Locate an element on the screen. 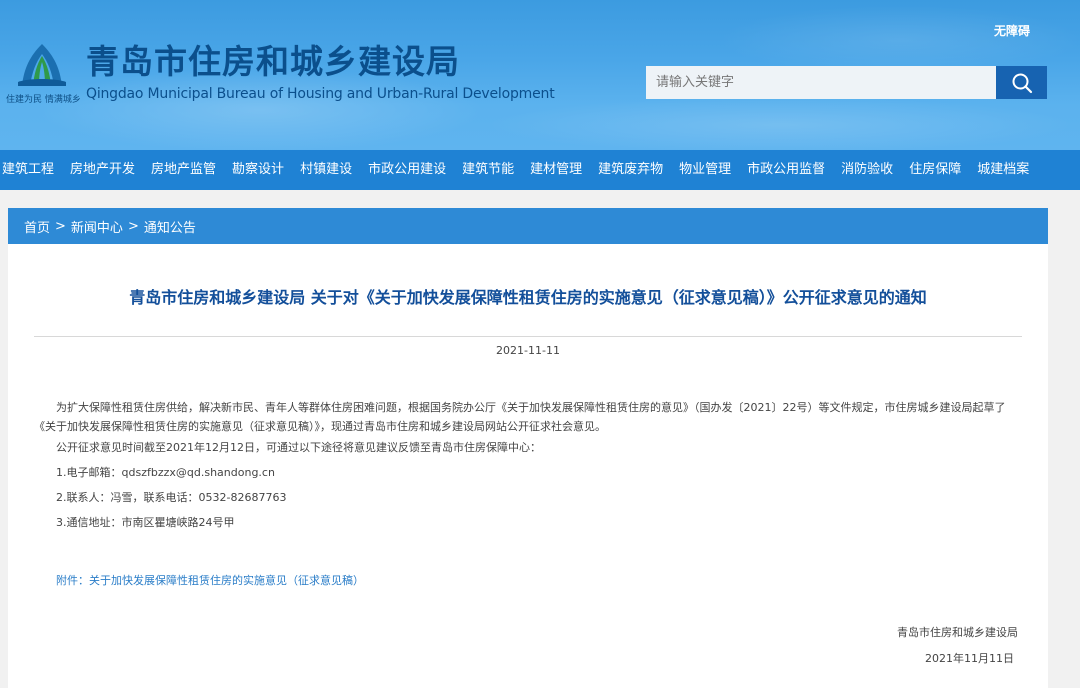  nav-item-fire-acceptance: 消防验收 is located at coordinates (867, 170).